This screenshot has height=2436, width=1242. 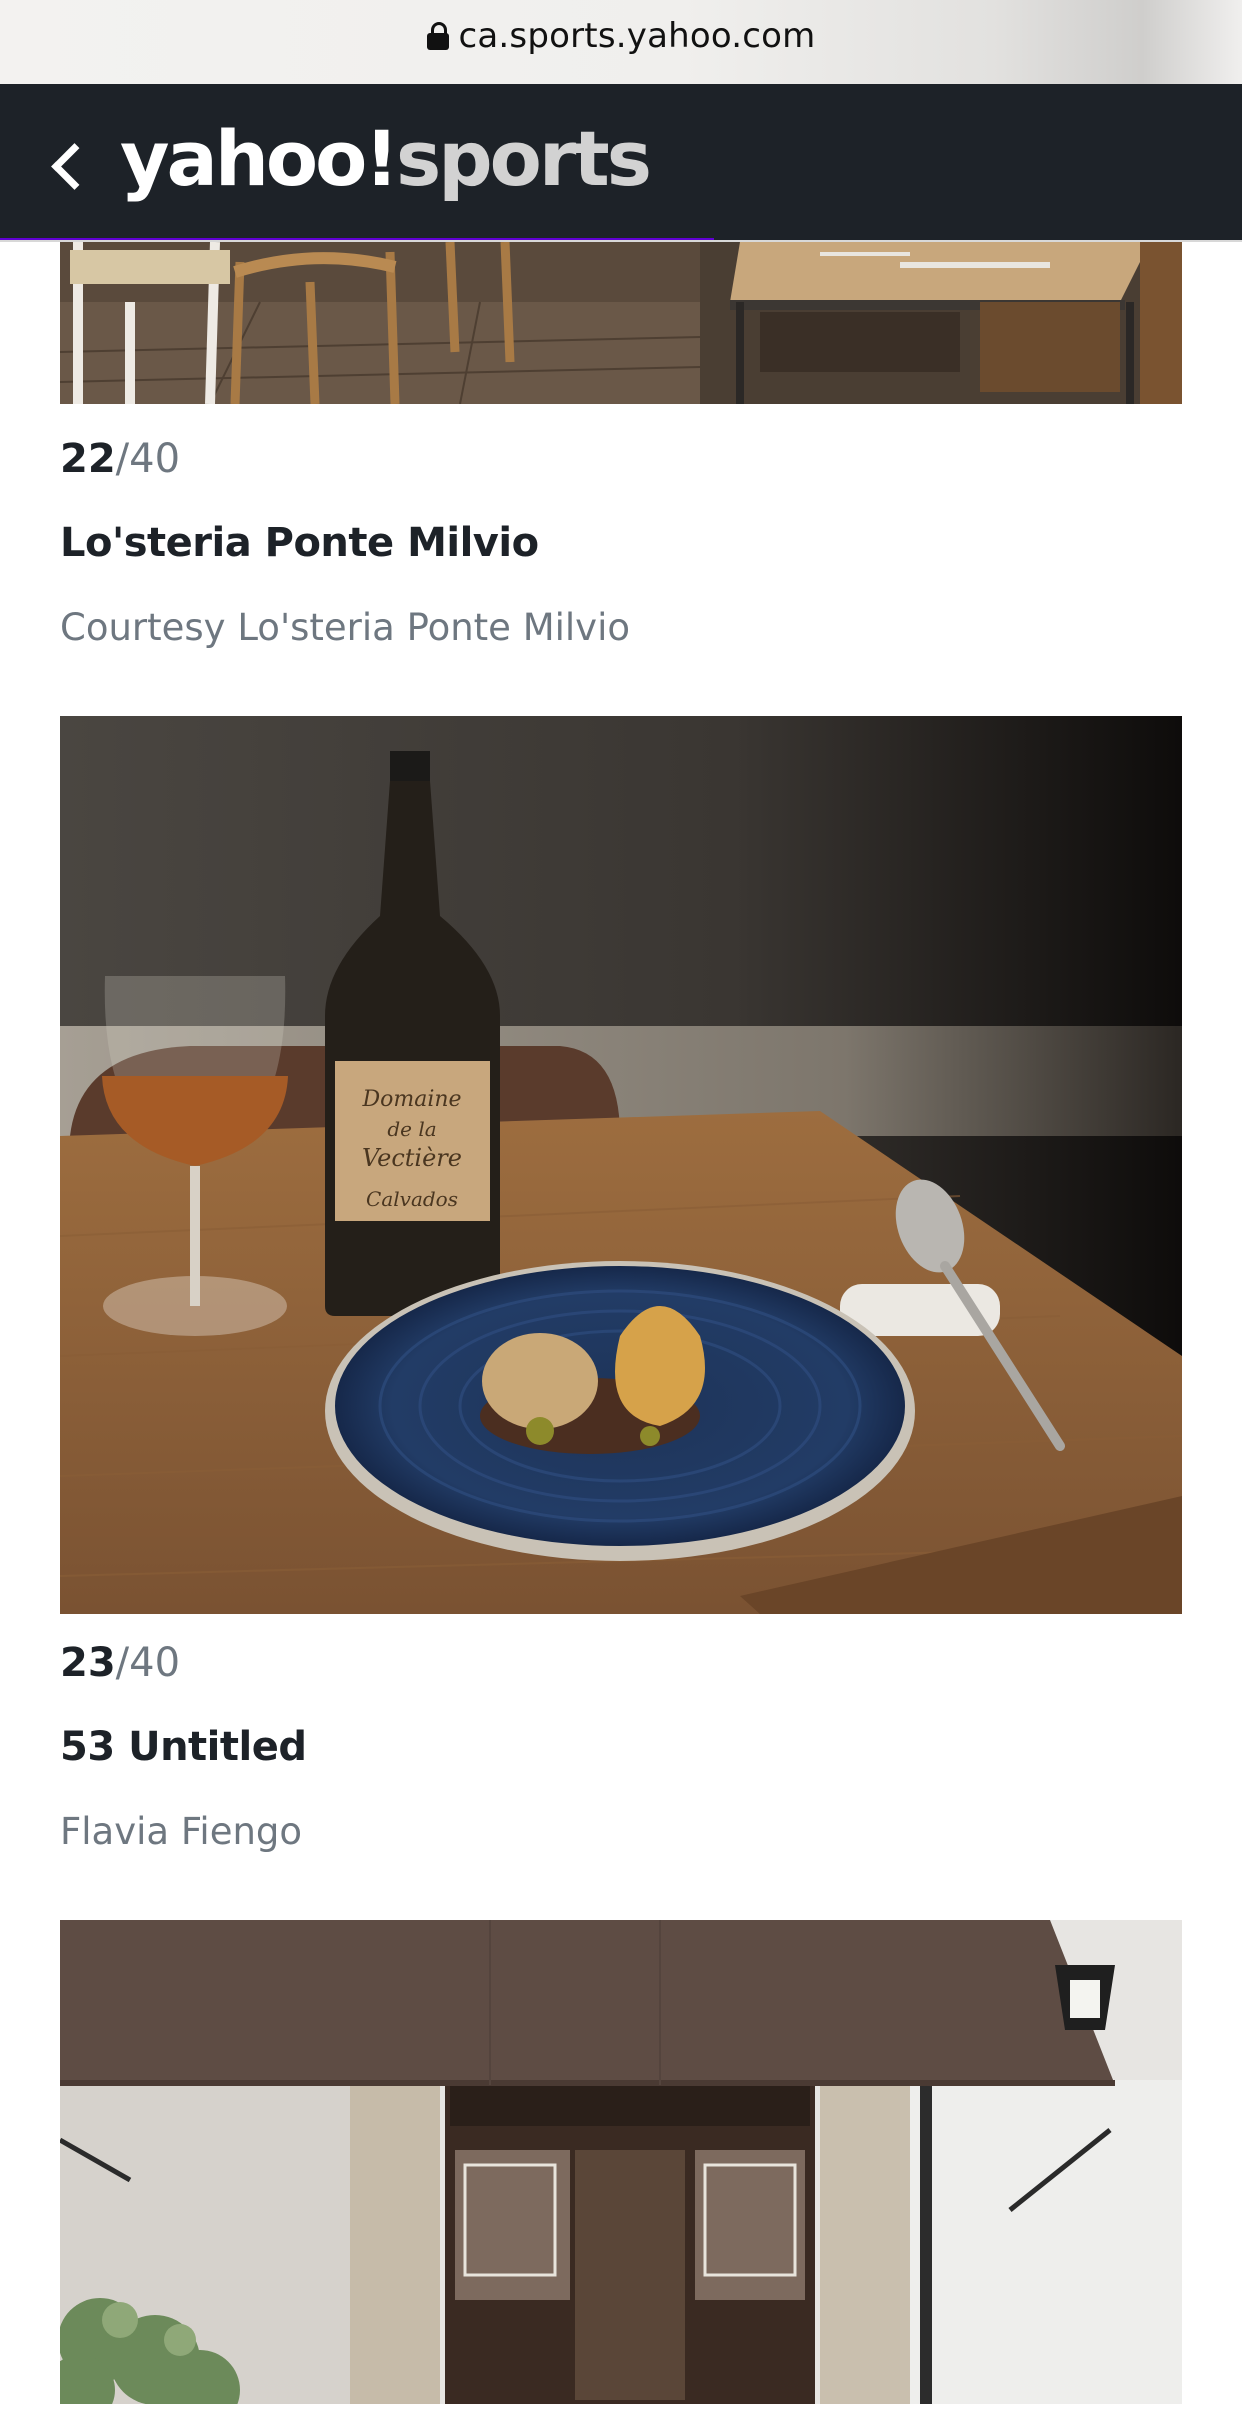 What do you see at coordinates (88, 459) in the screenshot?
I see `slide-current: 22` at bounding box center [88, 459].